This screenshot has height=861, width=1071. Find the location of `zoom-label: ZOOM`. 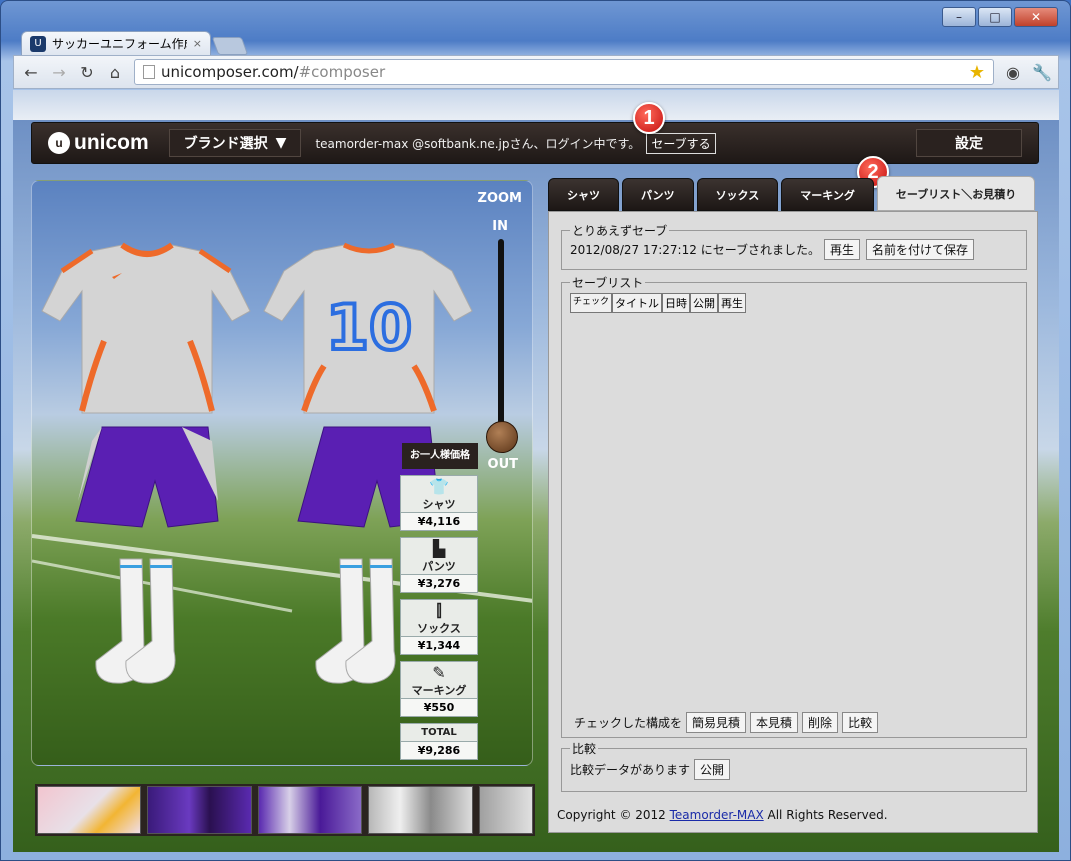

zoom-label: ZOOM is located at coordinates (499, 198).